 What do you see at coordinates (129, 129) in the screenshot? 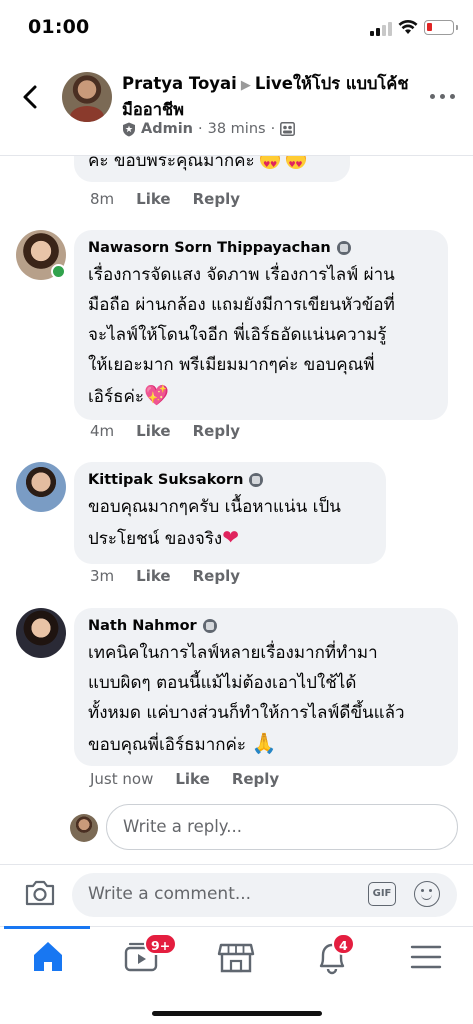
I see `shield-icon` at bounding box center [129, 129].